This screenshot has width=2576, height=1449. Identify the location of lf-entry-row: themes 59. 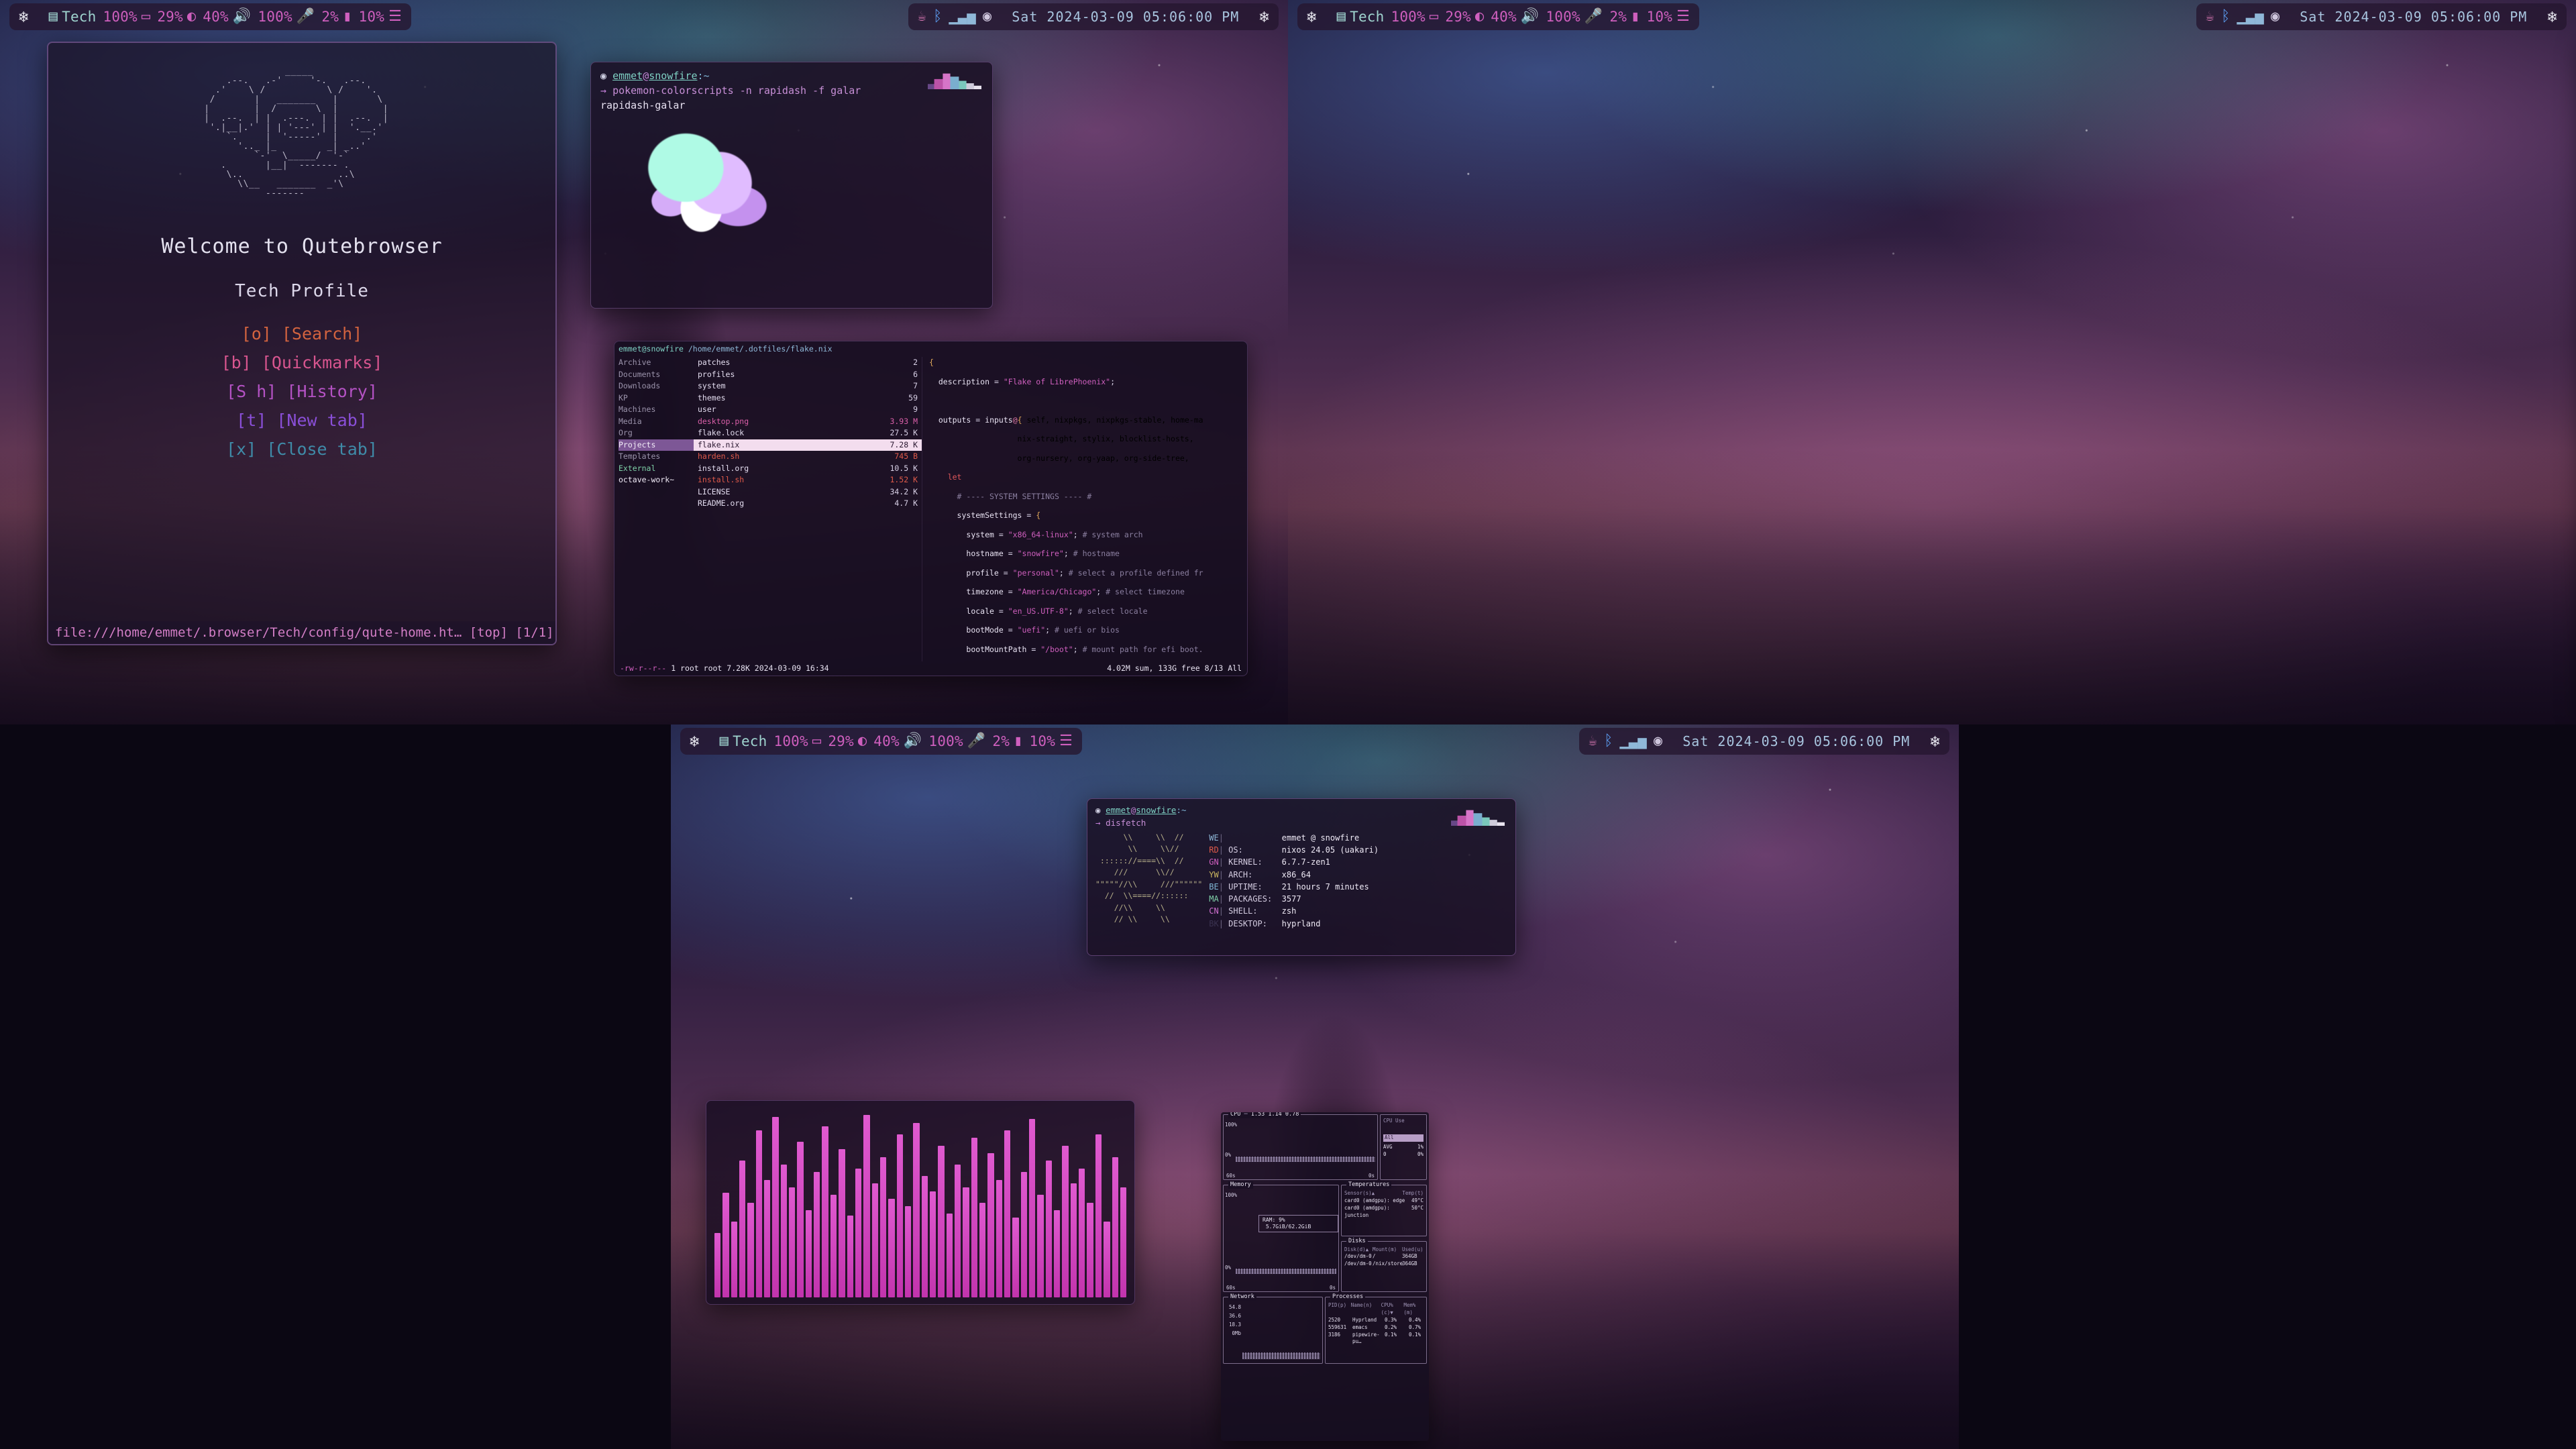
(808, 398).